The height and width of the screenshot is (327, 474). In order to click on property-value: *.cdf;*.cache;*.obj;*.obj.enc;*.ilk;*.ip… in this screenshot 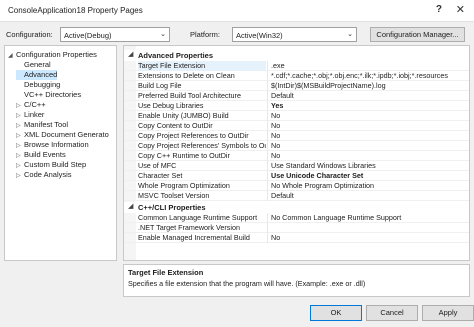, I will do `click(368, 76)`.